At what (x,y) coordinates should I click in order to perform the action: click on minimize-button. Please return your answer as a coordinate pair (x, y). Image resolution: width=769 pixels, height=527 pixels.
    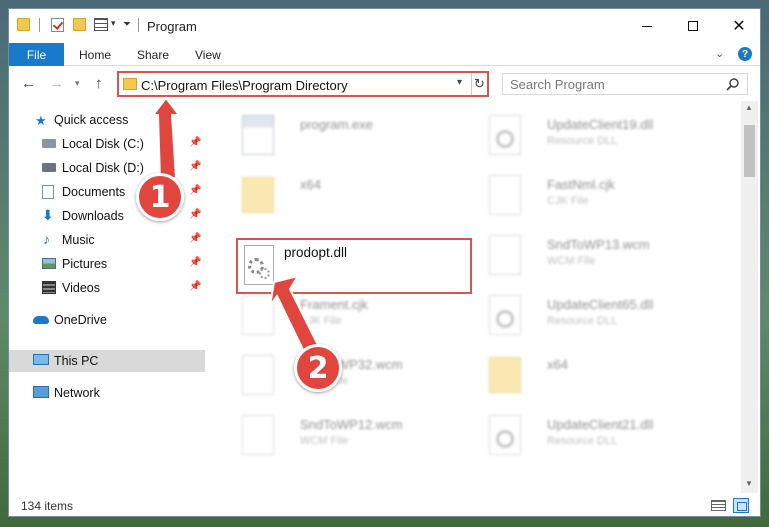
    Looking at the image, I should click on (647, 26).